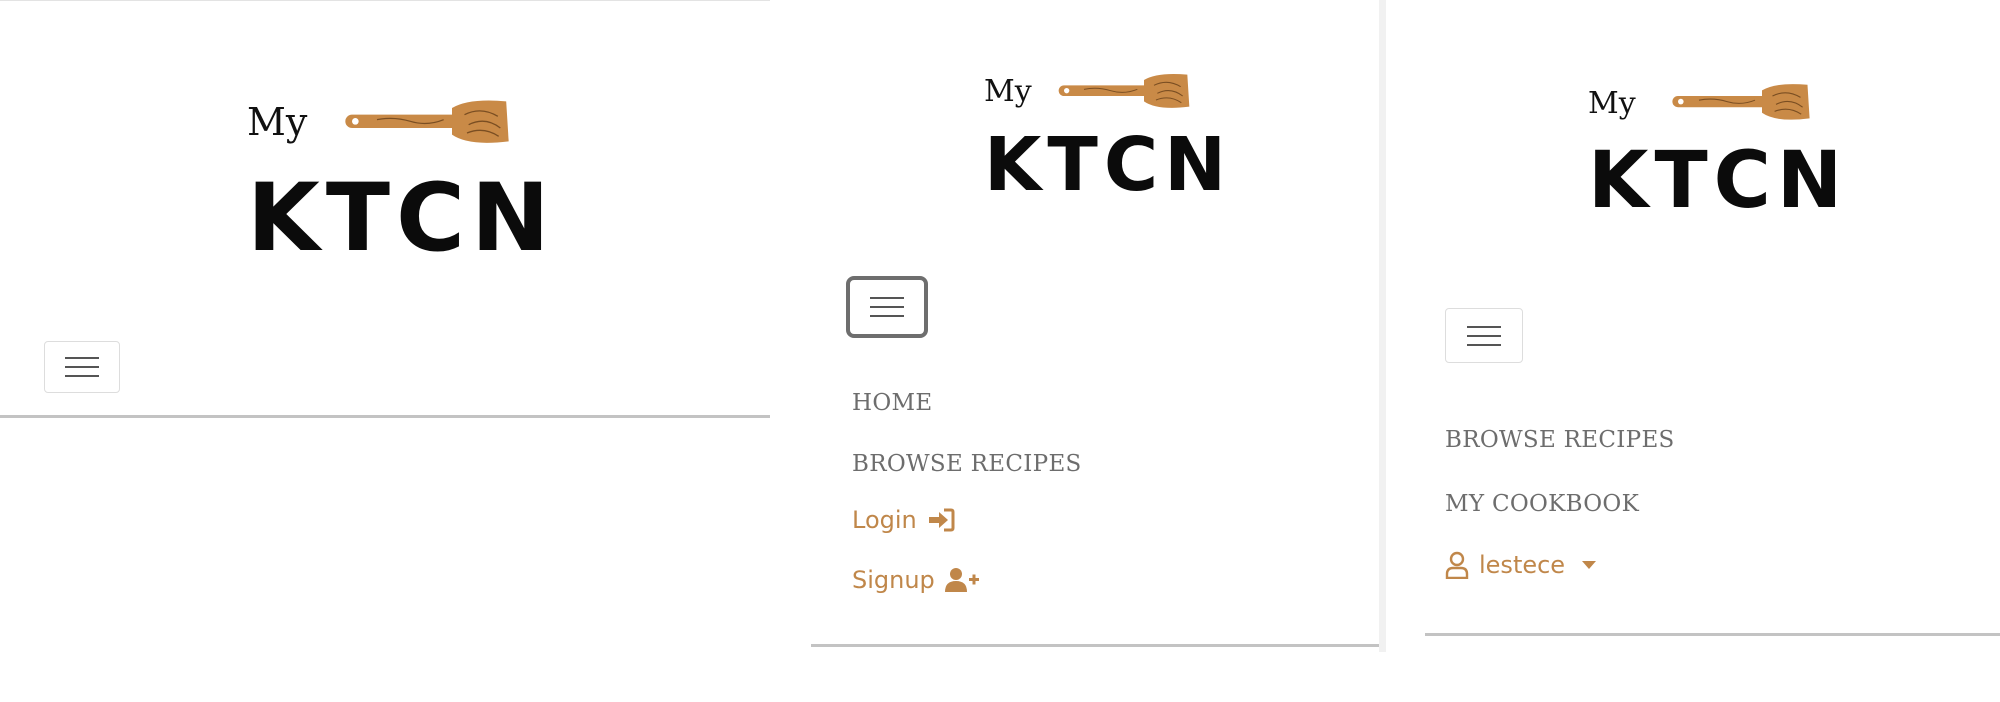 Image resolution: width=2000 pixels, height=702 pixels. Describe the element at coordinates (1589, 565) in the screenshot. I see `caret-down-icon` at that location.